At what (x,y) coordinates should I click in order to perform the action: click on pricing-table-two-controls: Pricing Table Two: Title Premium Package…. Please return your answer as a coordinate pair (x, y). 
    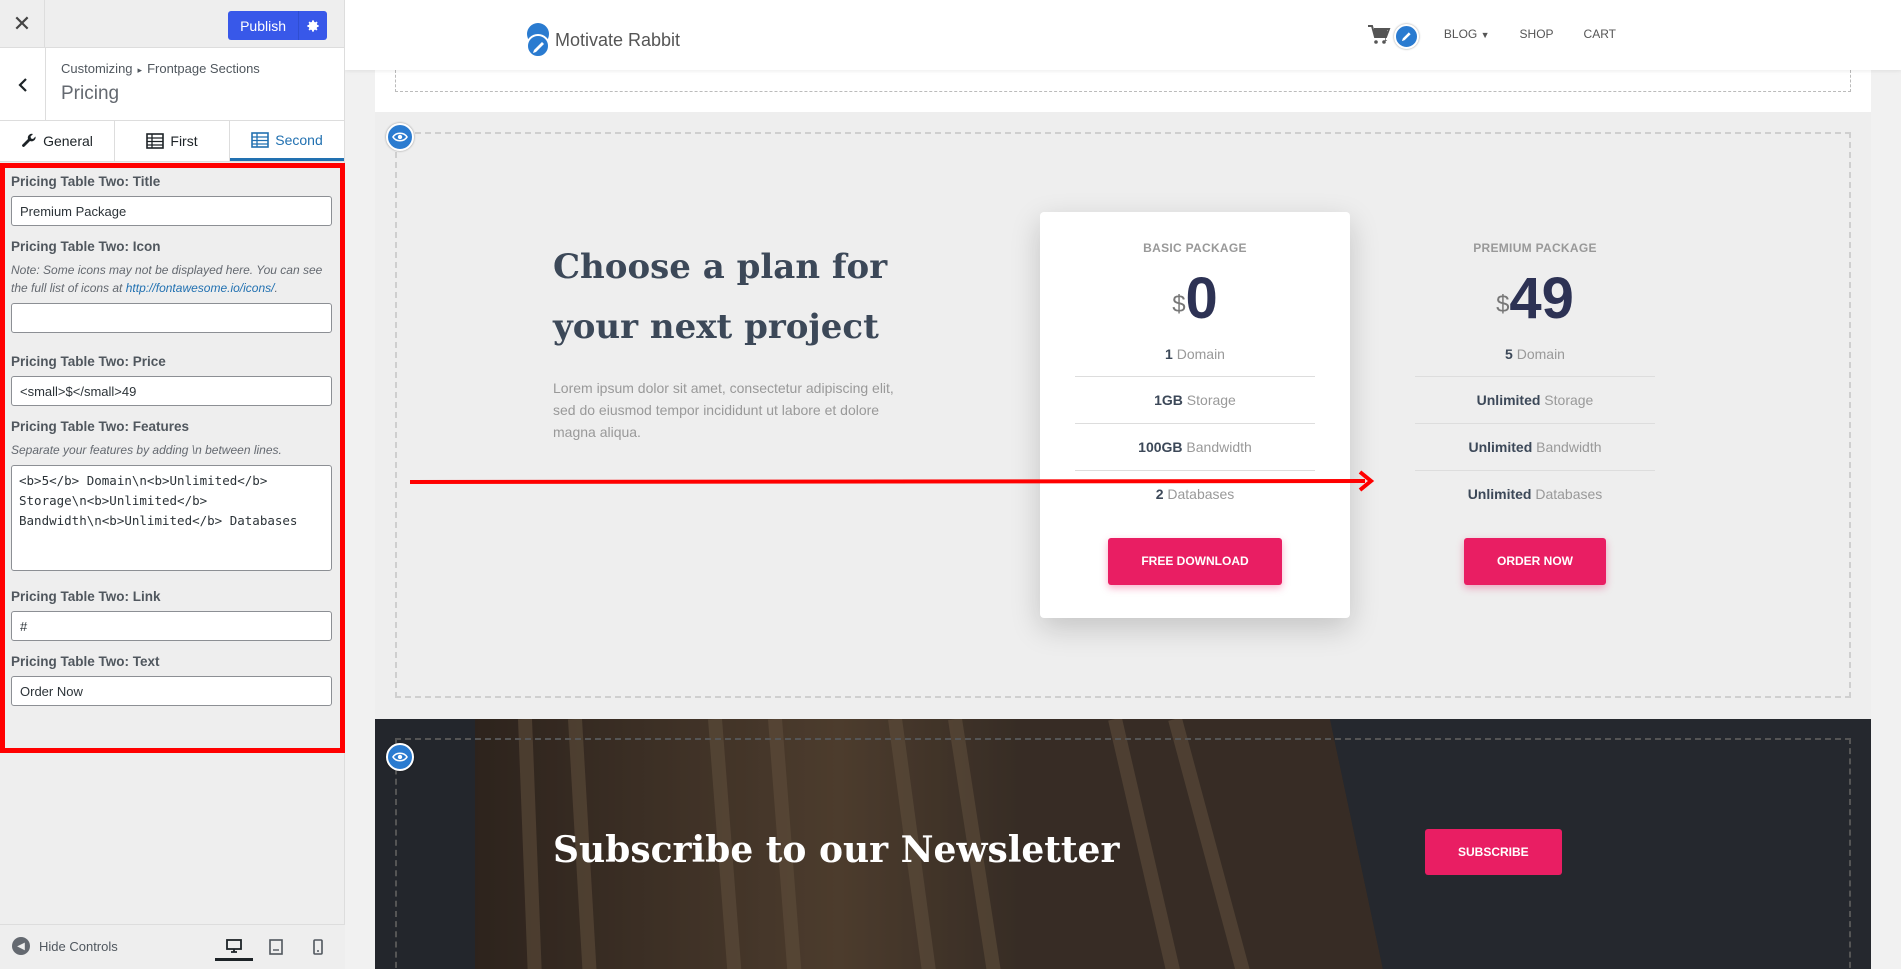
    Looking at the image, I should click on (172, 458).